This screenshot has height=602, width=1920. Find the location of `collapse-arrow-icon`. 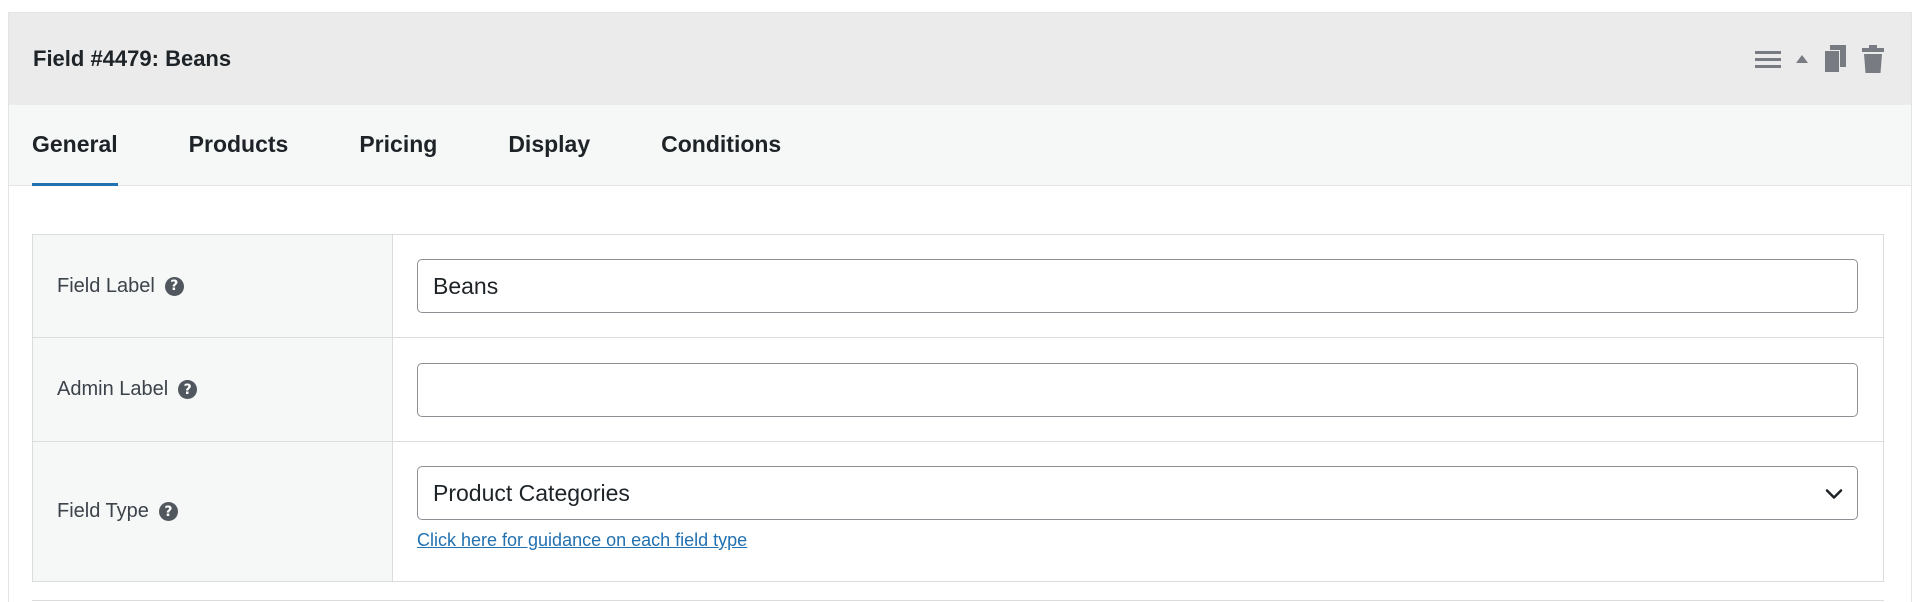

collapse-arrow-icon is located at coordinates (1802, 59).